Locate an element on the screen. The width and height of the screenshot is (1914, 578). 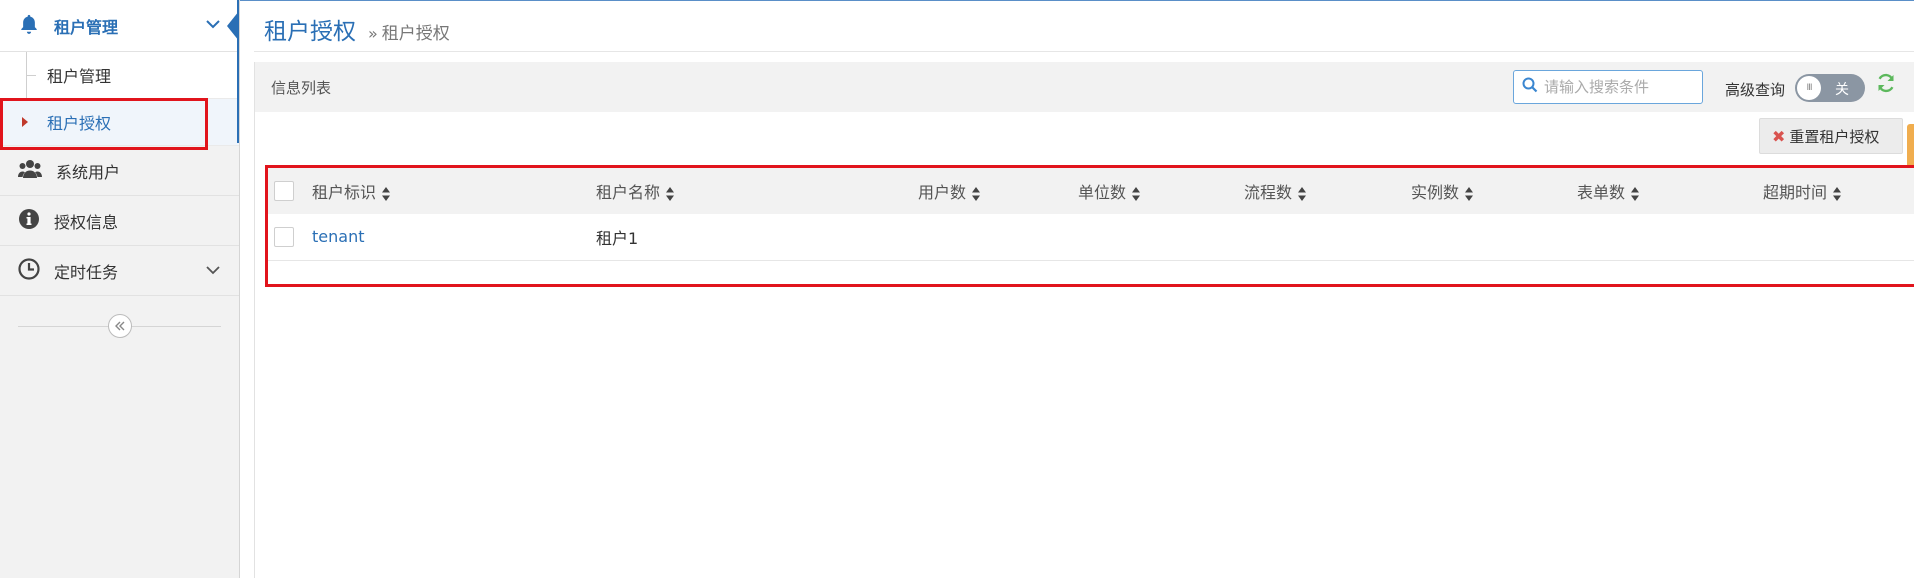
sidebar-group-tenant-management: 租户管理 is located at coordinates (119, 26).